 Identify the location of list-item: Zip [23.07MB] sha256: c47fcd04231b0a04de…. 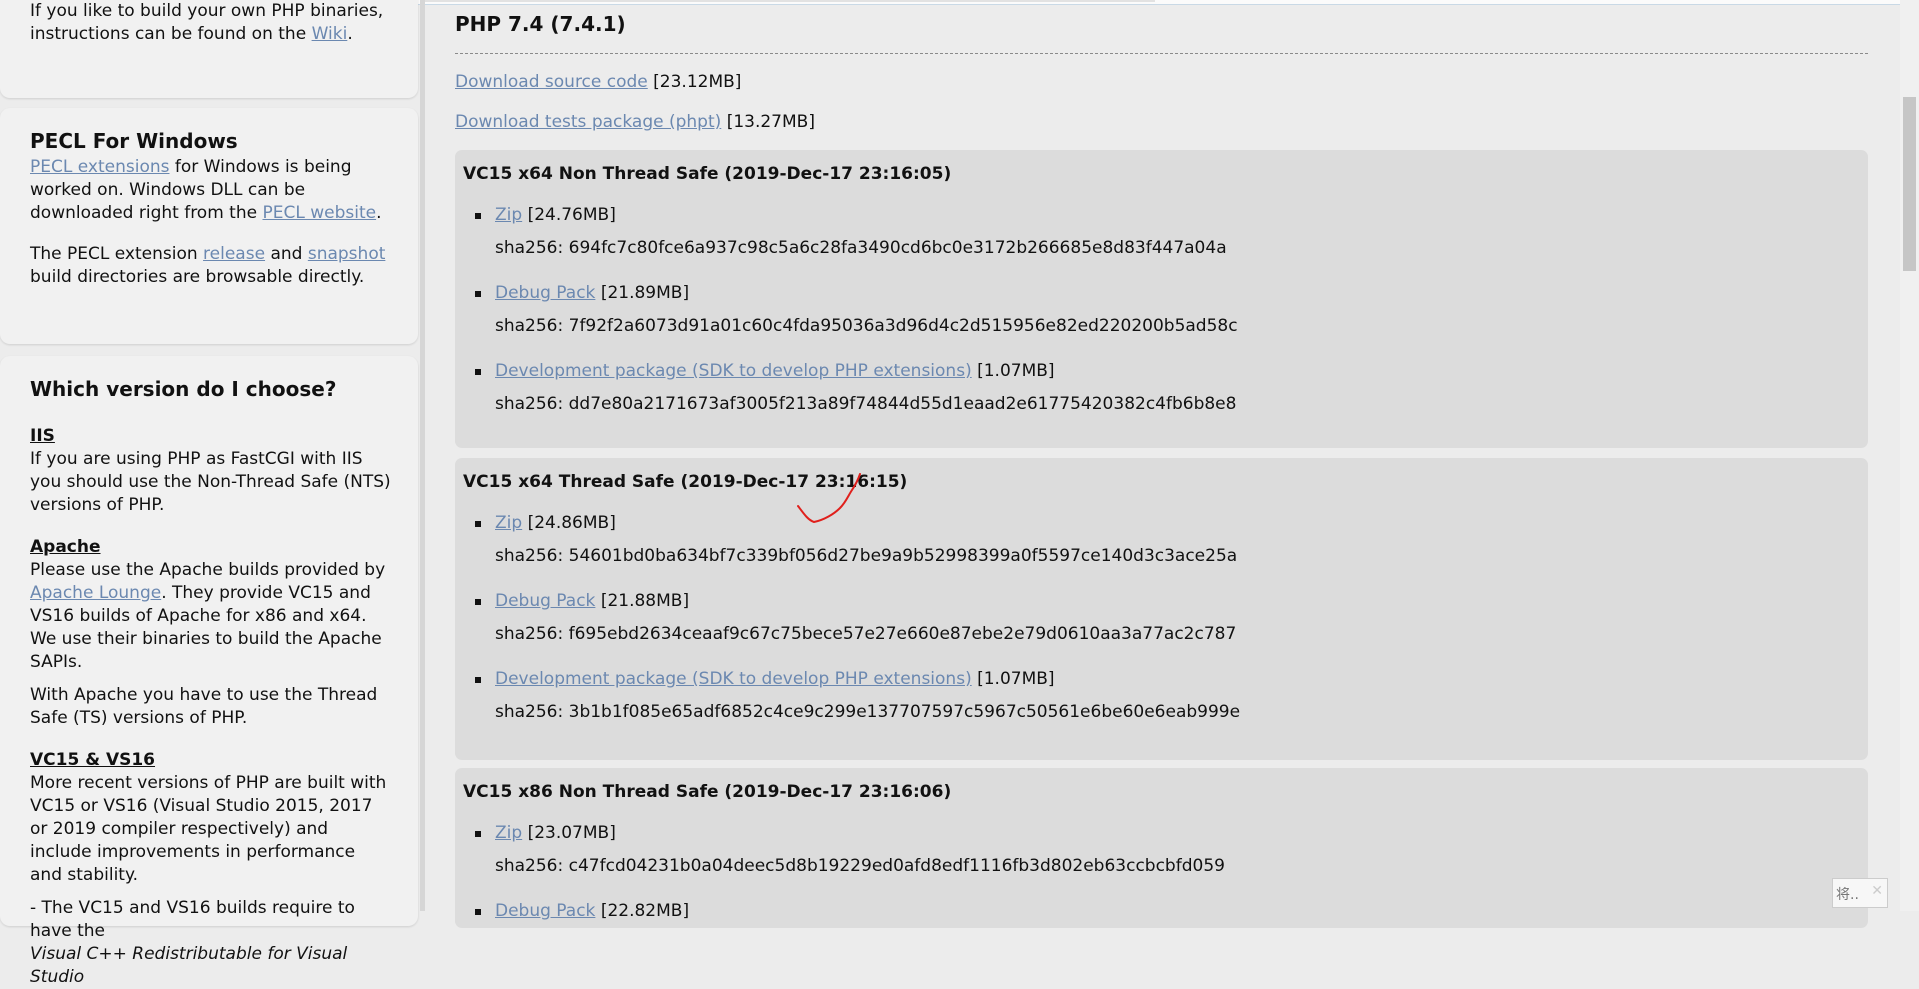
(850, 849).